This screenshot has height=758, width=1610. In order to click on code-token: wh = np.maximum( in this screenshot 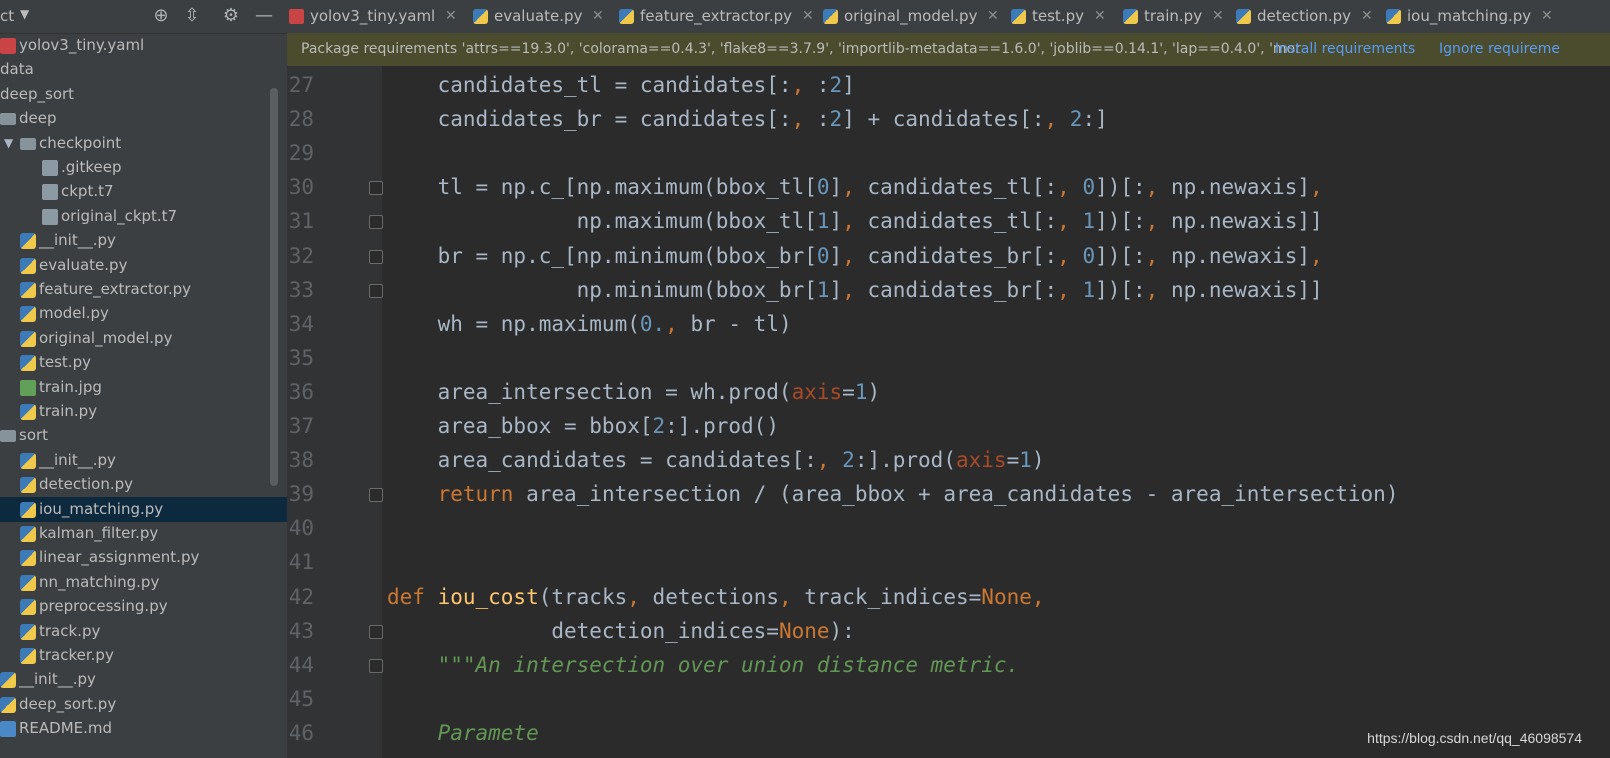, I will do `click(513, 323)`.